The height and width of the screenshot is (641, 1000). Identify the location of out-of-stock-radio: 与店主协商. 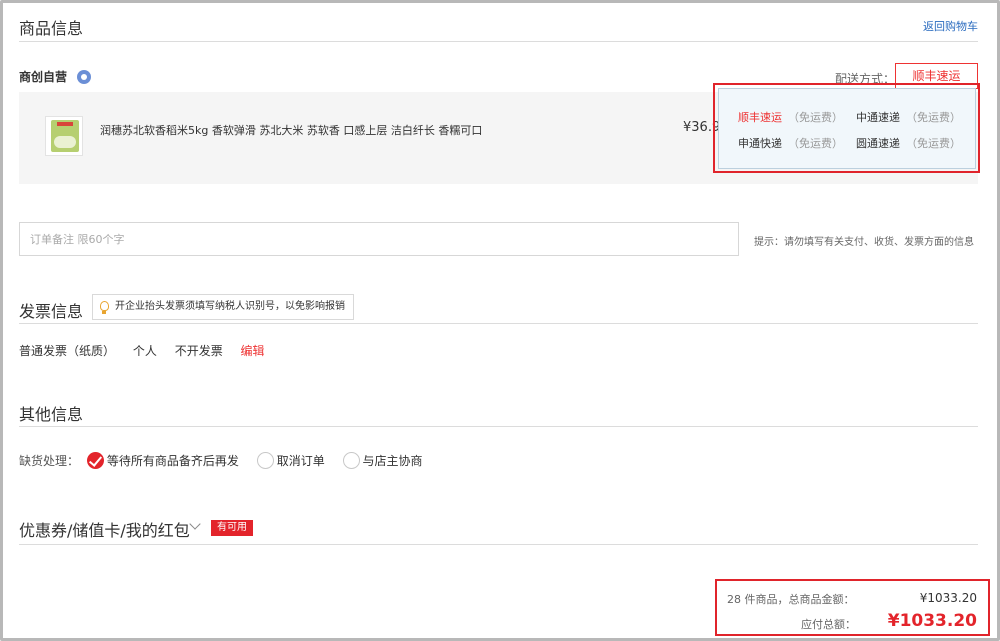
(382, 461).